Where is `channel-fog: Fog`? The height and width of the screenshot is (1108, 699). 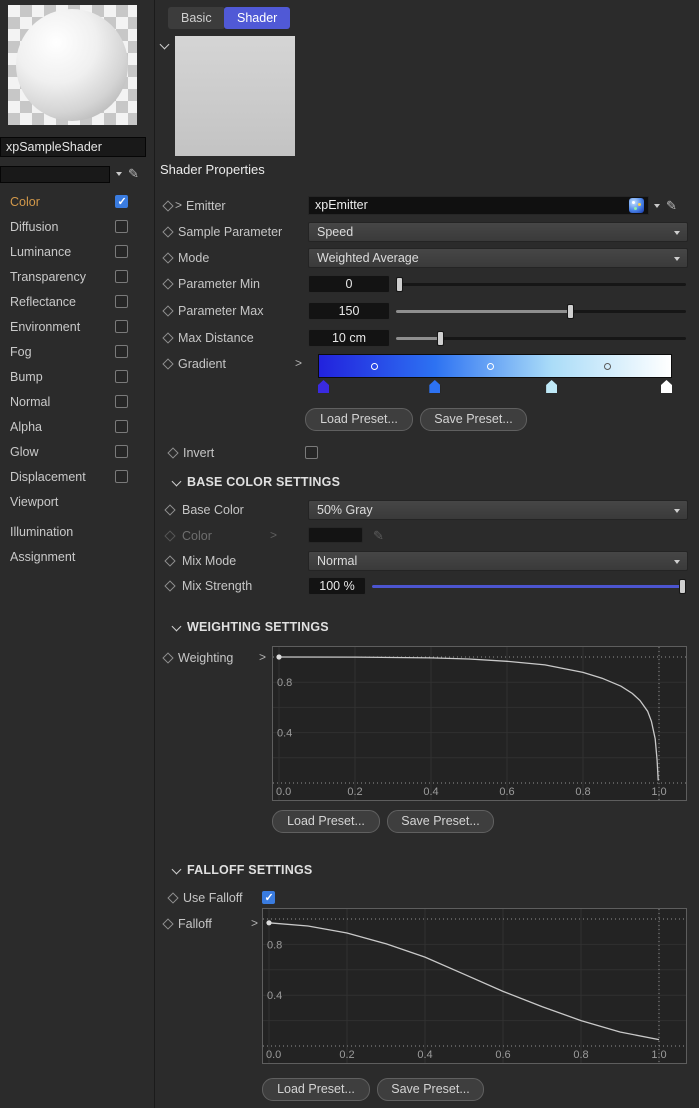 channel-fog: Fog is located at coordinates (77, 353).